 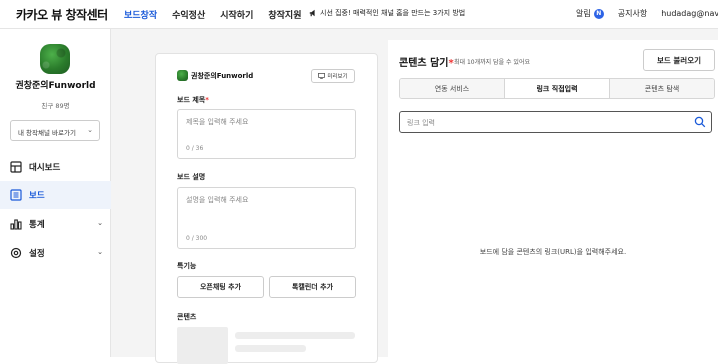 I want to click on notice-banner: 시선 집중! 매력적인 채널 홈을 만드는 3가지 방법, so click(x=387, y=13).